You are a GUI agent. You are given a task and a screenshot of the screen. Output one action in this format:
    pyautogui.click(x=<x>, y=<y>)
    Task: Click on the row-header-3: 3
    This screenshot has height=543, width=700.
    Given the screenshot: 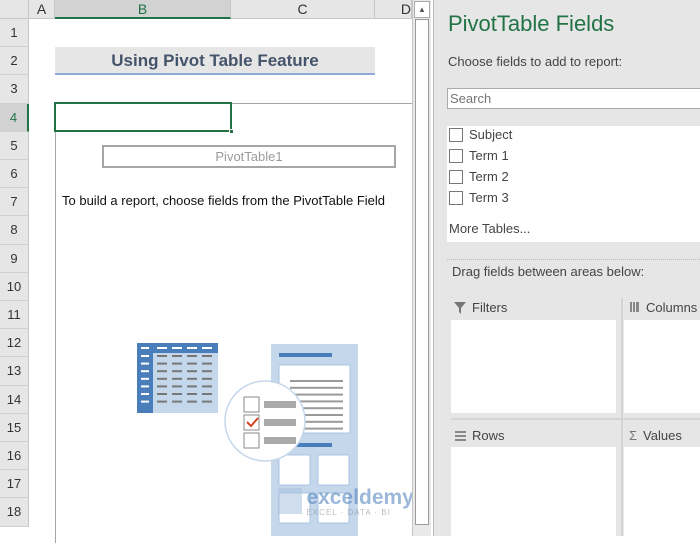 What is the action you would take?
    pyautogui.click(x=14, y=89)
    